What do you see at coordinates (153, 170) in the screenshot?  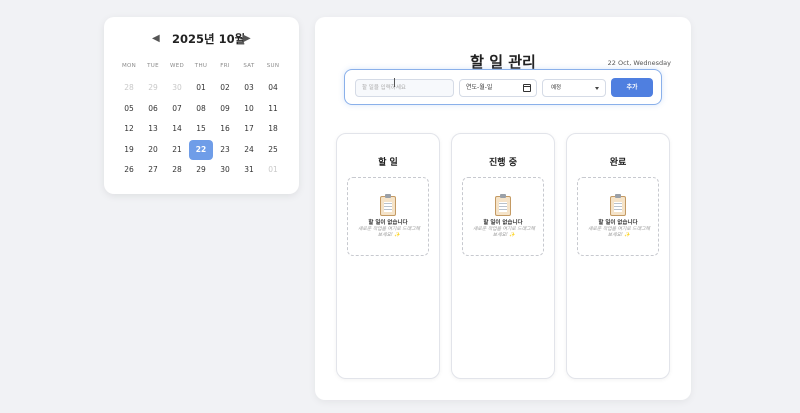 I see `calendar-day: 27` at bounding box center [153, 170].